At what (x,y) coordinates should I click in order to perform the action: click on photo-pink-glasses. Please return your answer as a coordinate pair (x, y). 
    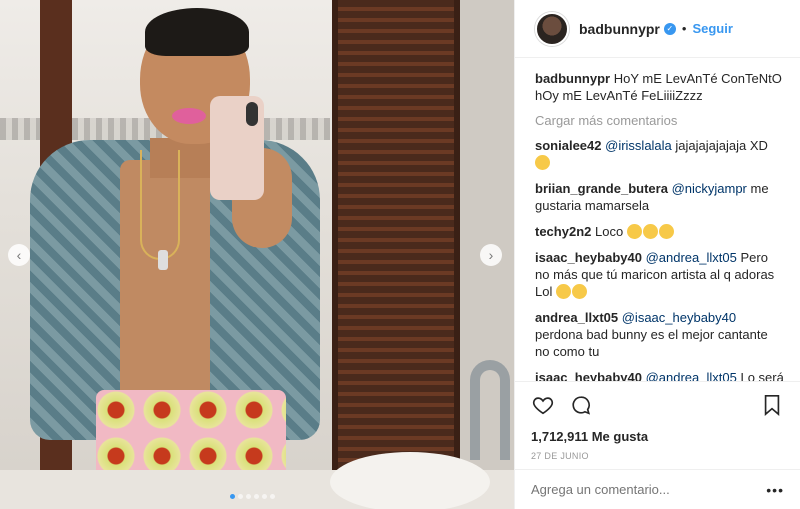
    Looking at the image, I should click on (189, 116).